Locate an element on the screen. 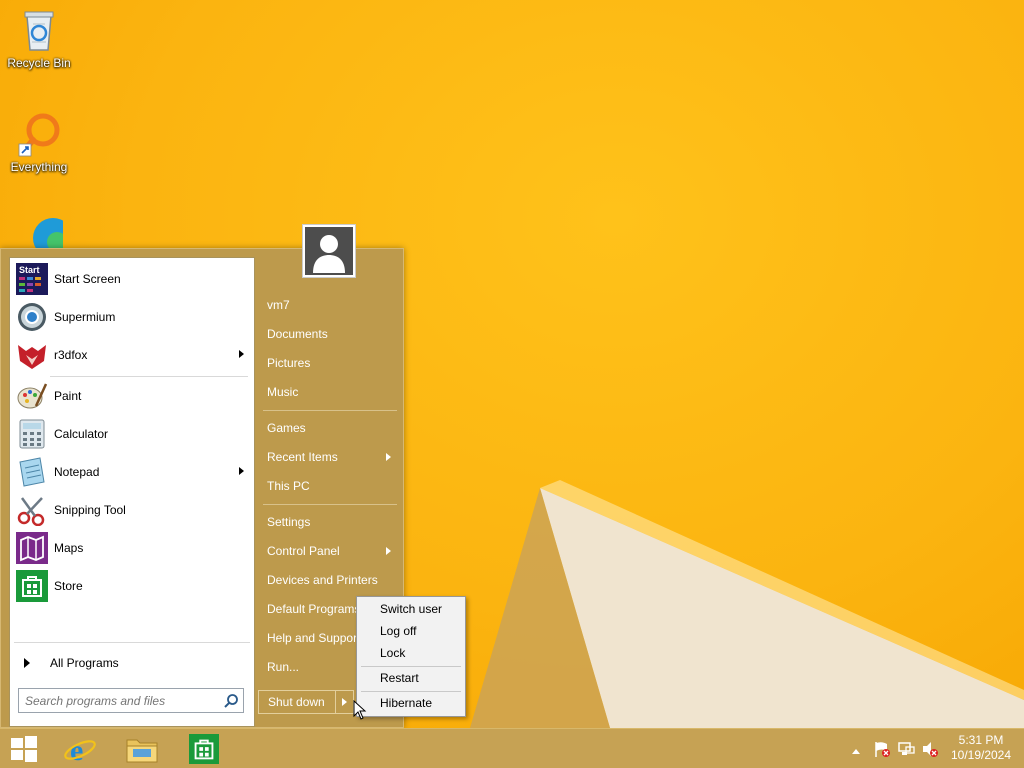 This screenshot has width=1024, height=768. place-label: Games is located at coordinates (286, 428).